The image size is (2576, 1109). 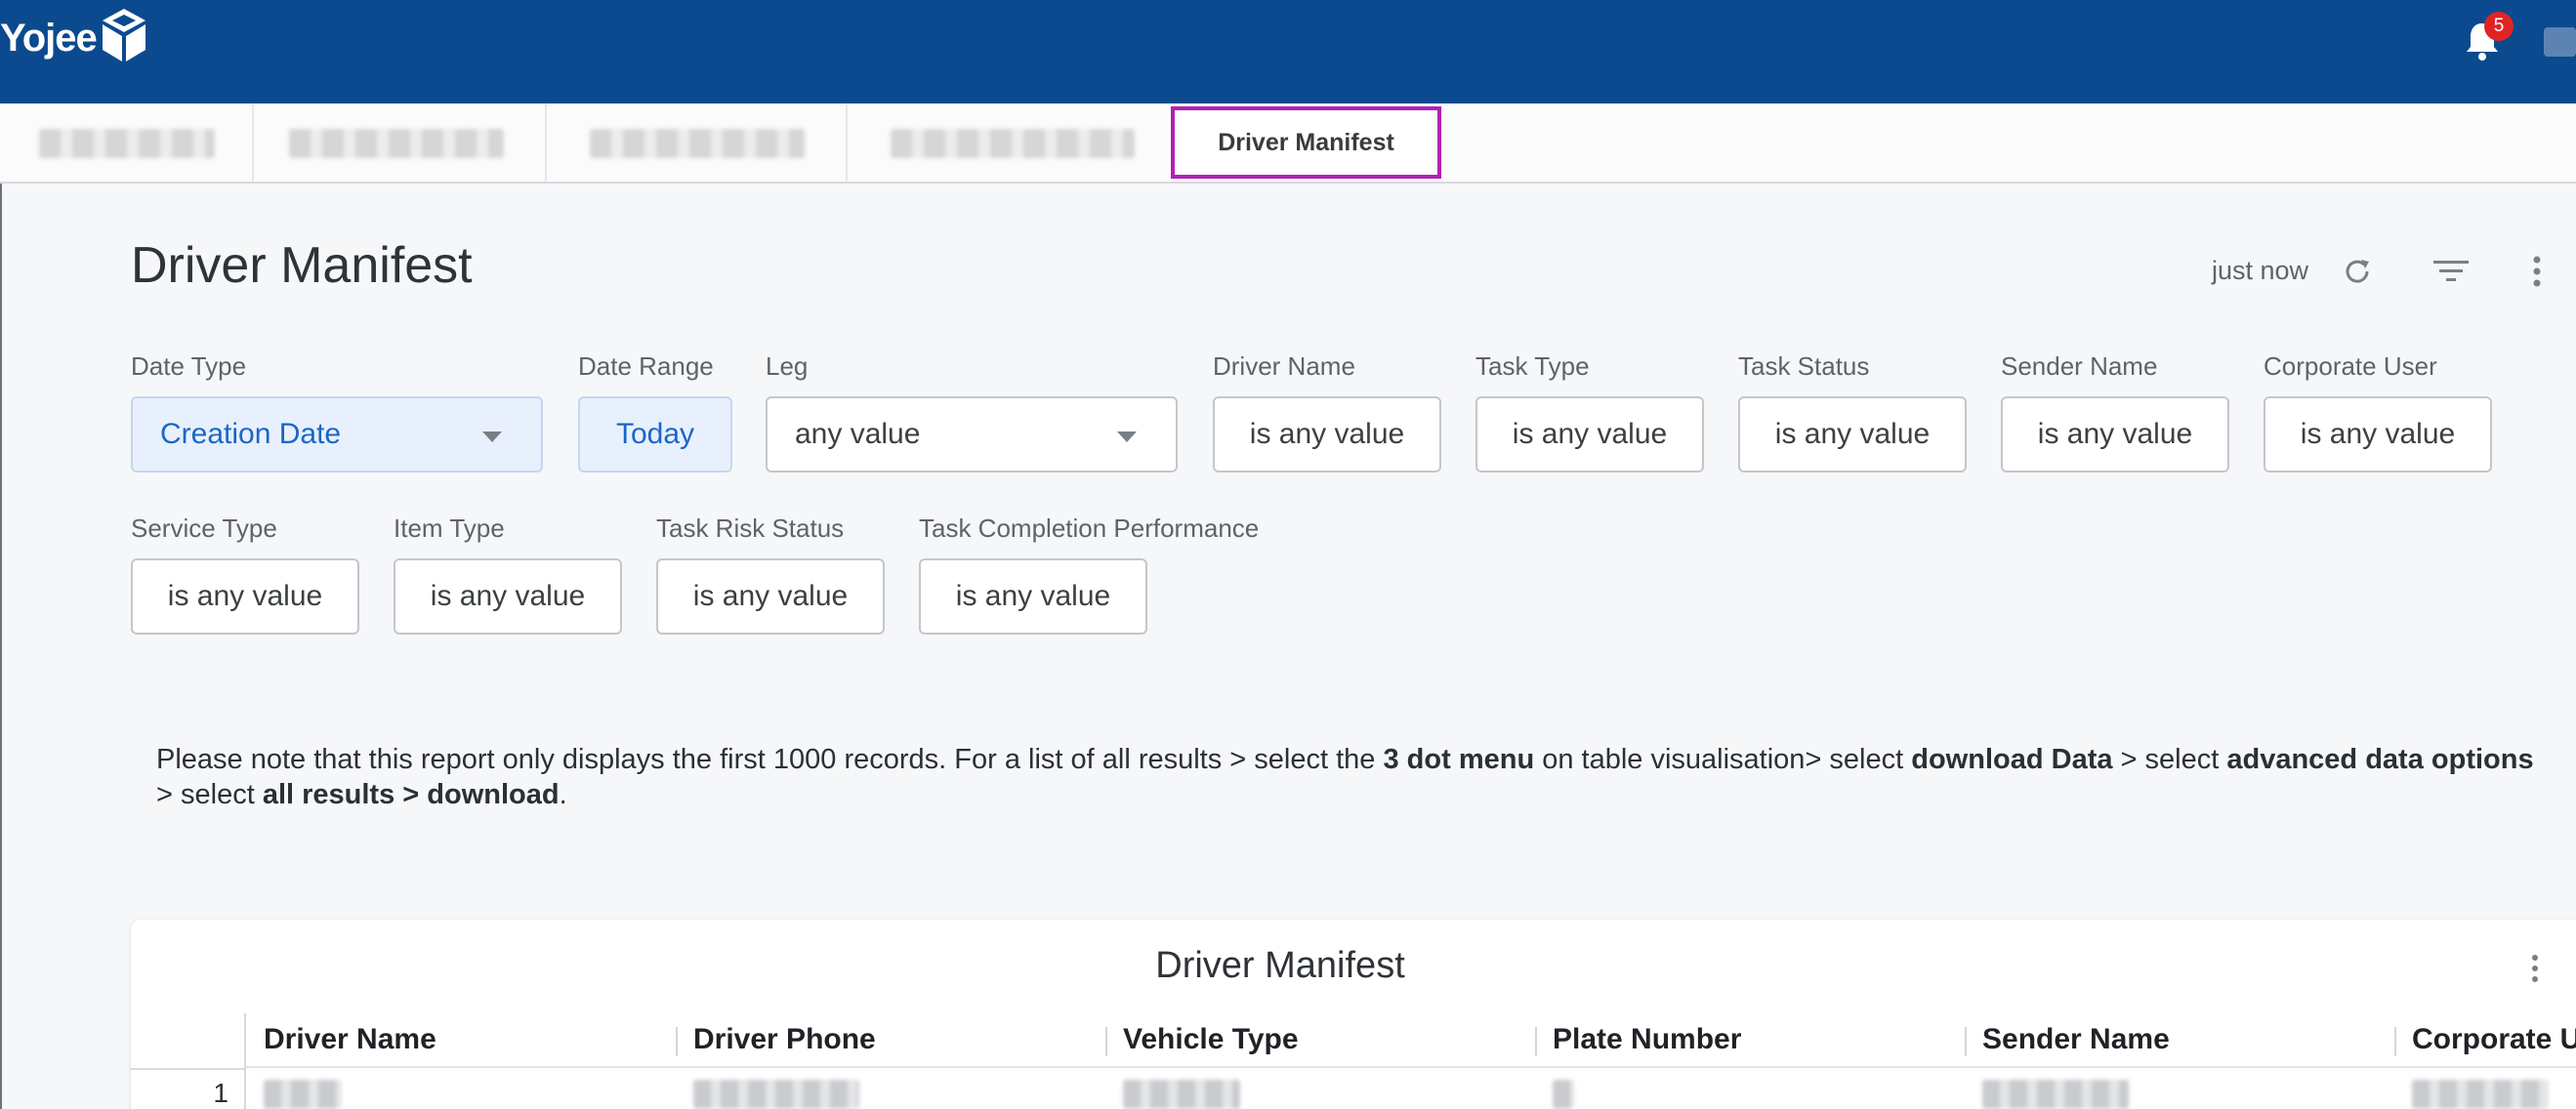 I want to click on note-bold: download Data, so click(x=2012, y=759).